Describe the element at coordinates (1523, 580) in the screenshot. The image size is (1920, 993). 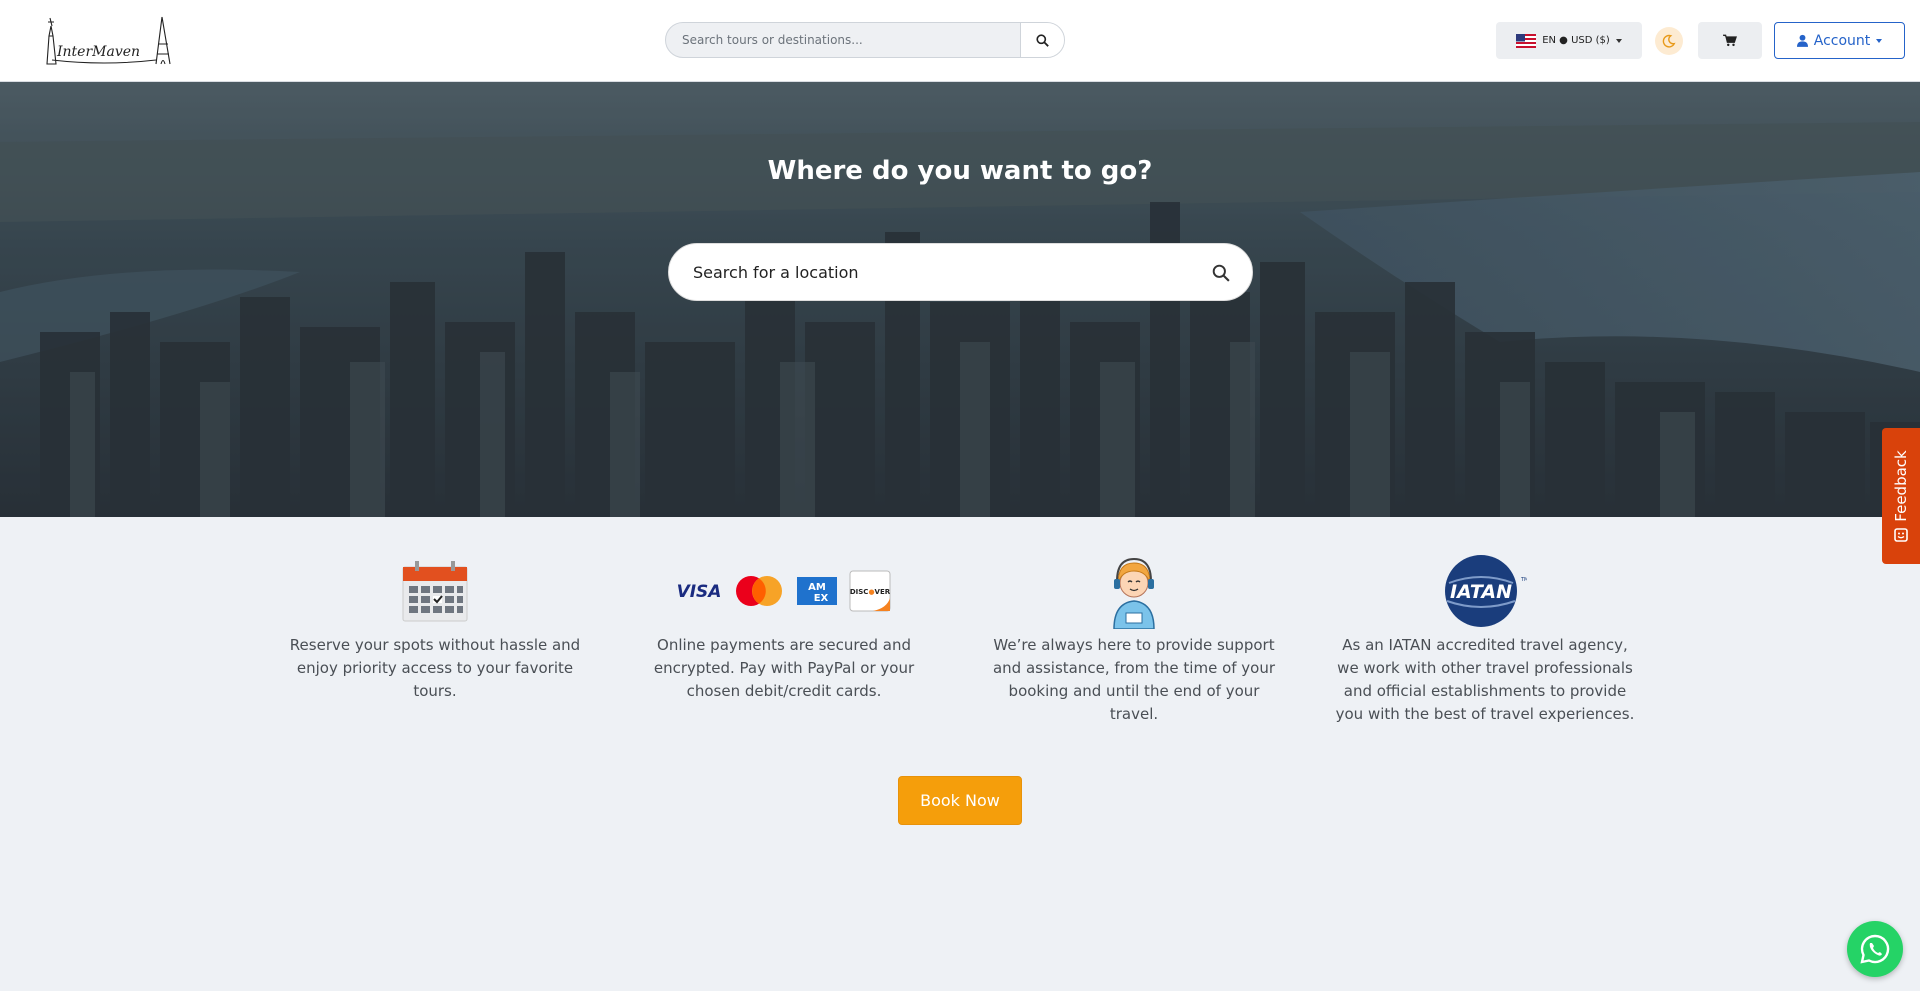
I see `svg-text: TM` at that location.